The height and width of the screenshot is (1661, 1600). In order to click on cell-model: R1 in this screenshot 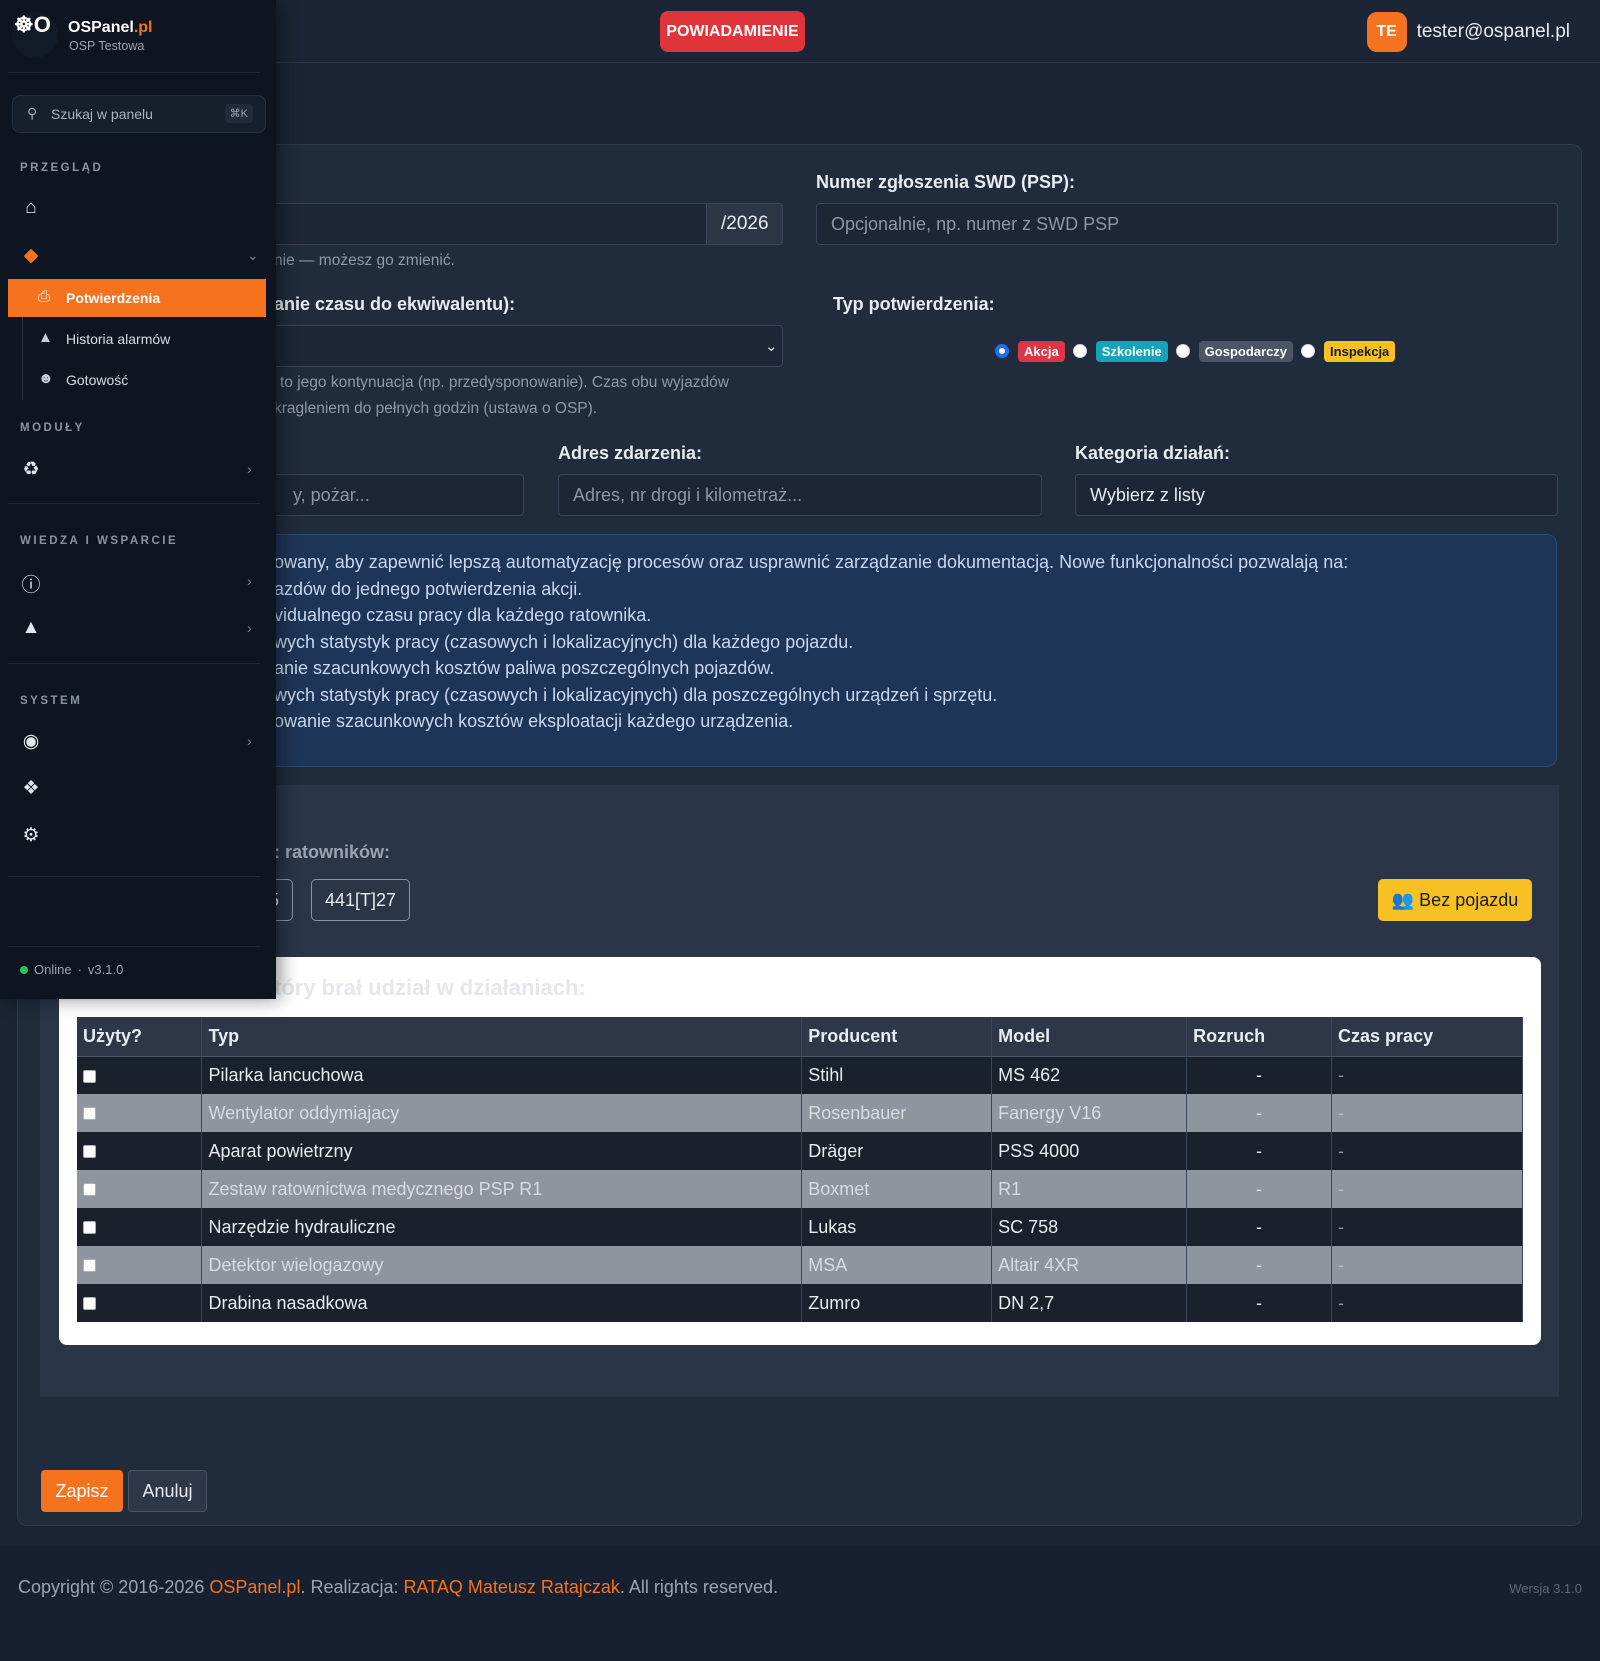, I will do `click(1089, 1189)`.